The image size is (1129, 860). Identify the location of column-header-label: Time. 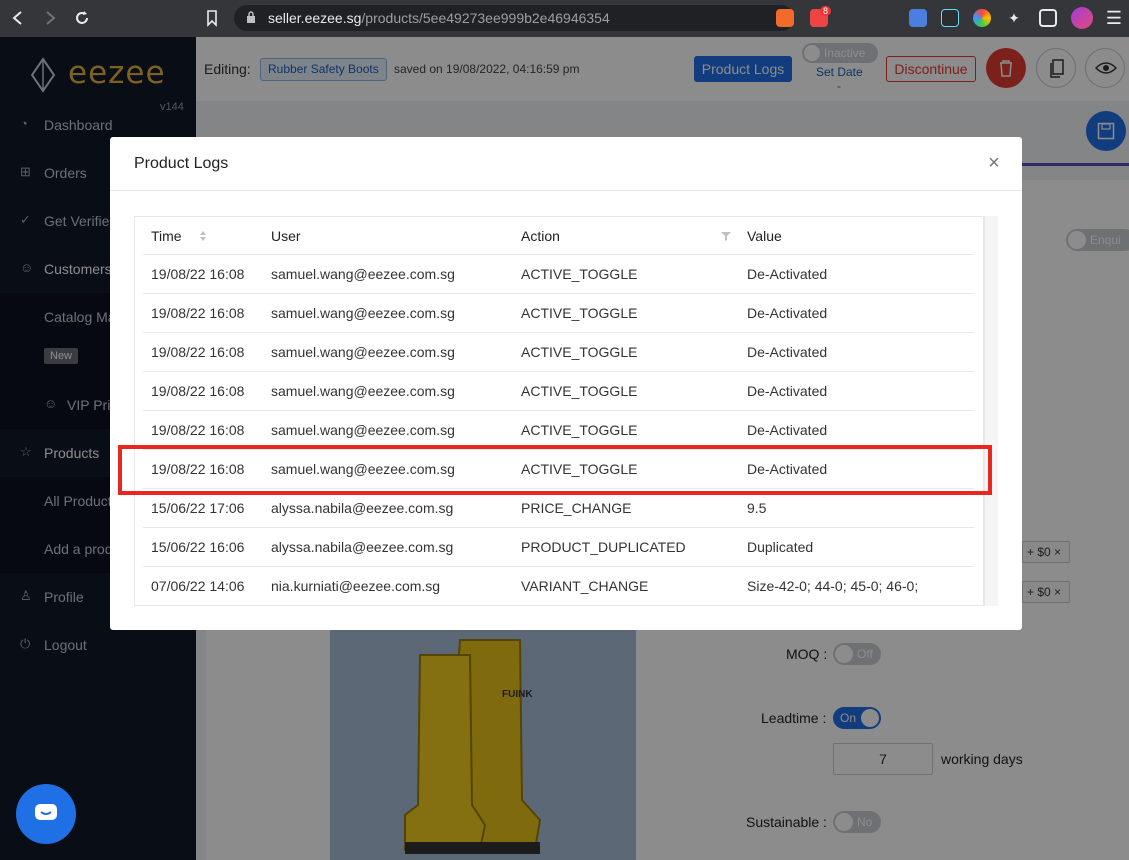
(166, 236).